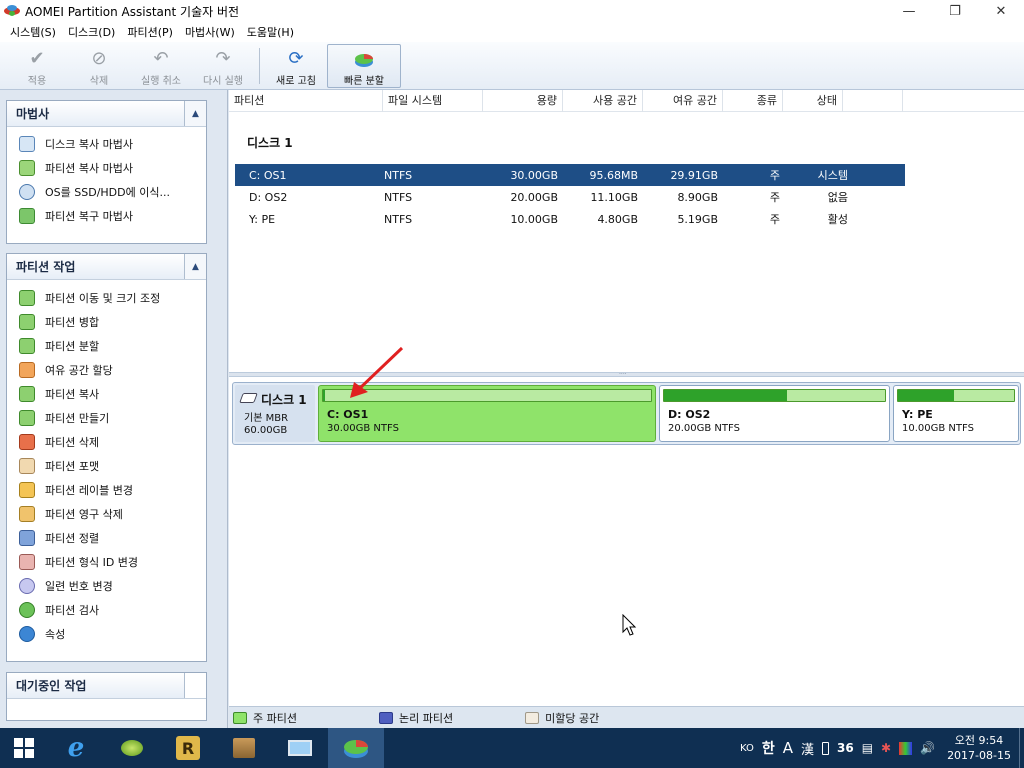 The image size is (1024, 768). What do you see at coordinates (683, 101) in the screenshot?
I see `column-free: 여유 공간` at bounding box center [683, 101].